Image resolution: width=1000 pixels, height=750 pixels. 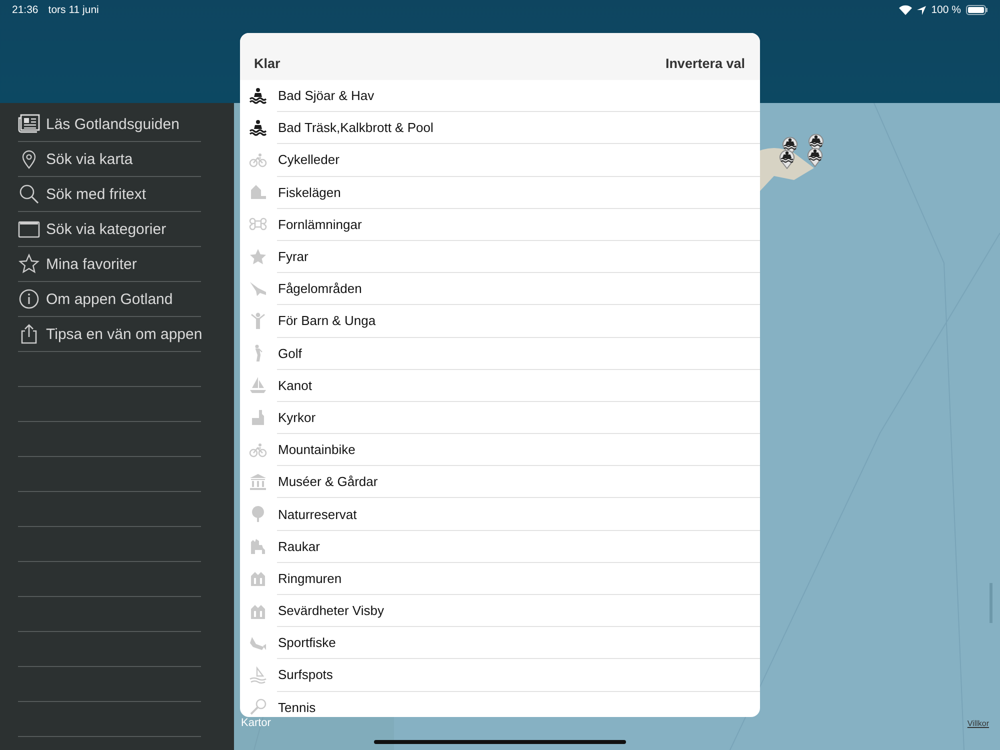 I want to click on category-item: Bad Sjöar & Hav, so click(x=326, y=96).